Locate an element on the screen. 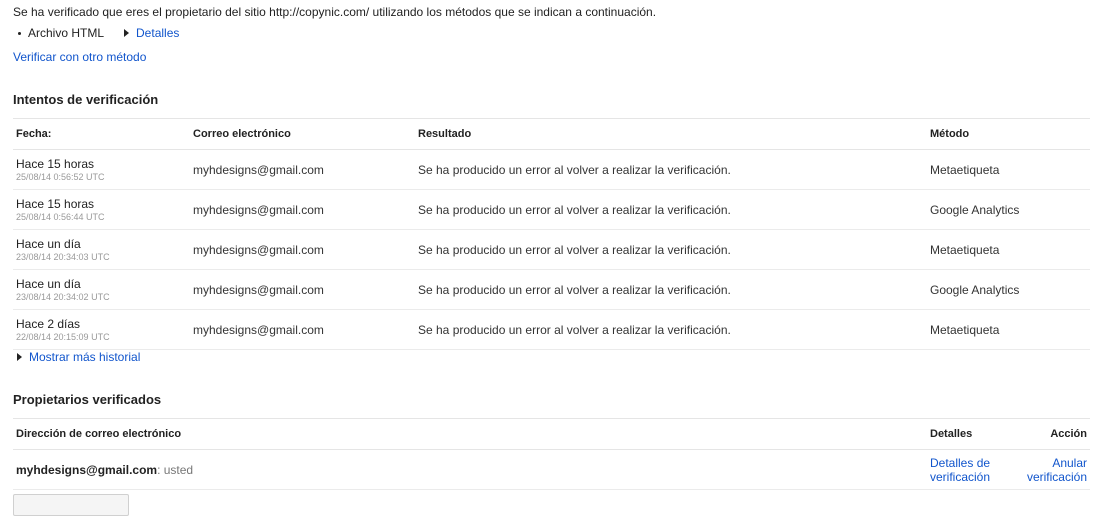 This screenshot has height=516, width=1100. absolute-time: 23/08/14 20:34:03 UTC is located at coordinates (63, 256).